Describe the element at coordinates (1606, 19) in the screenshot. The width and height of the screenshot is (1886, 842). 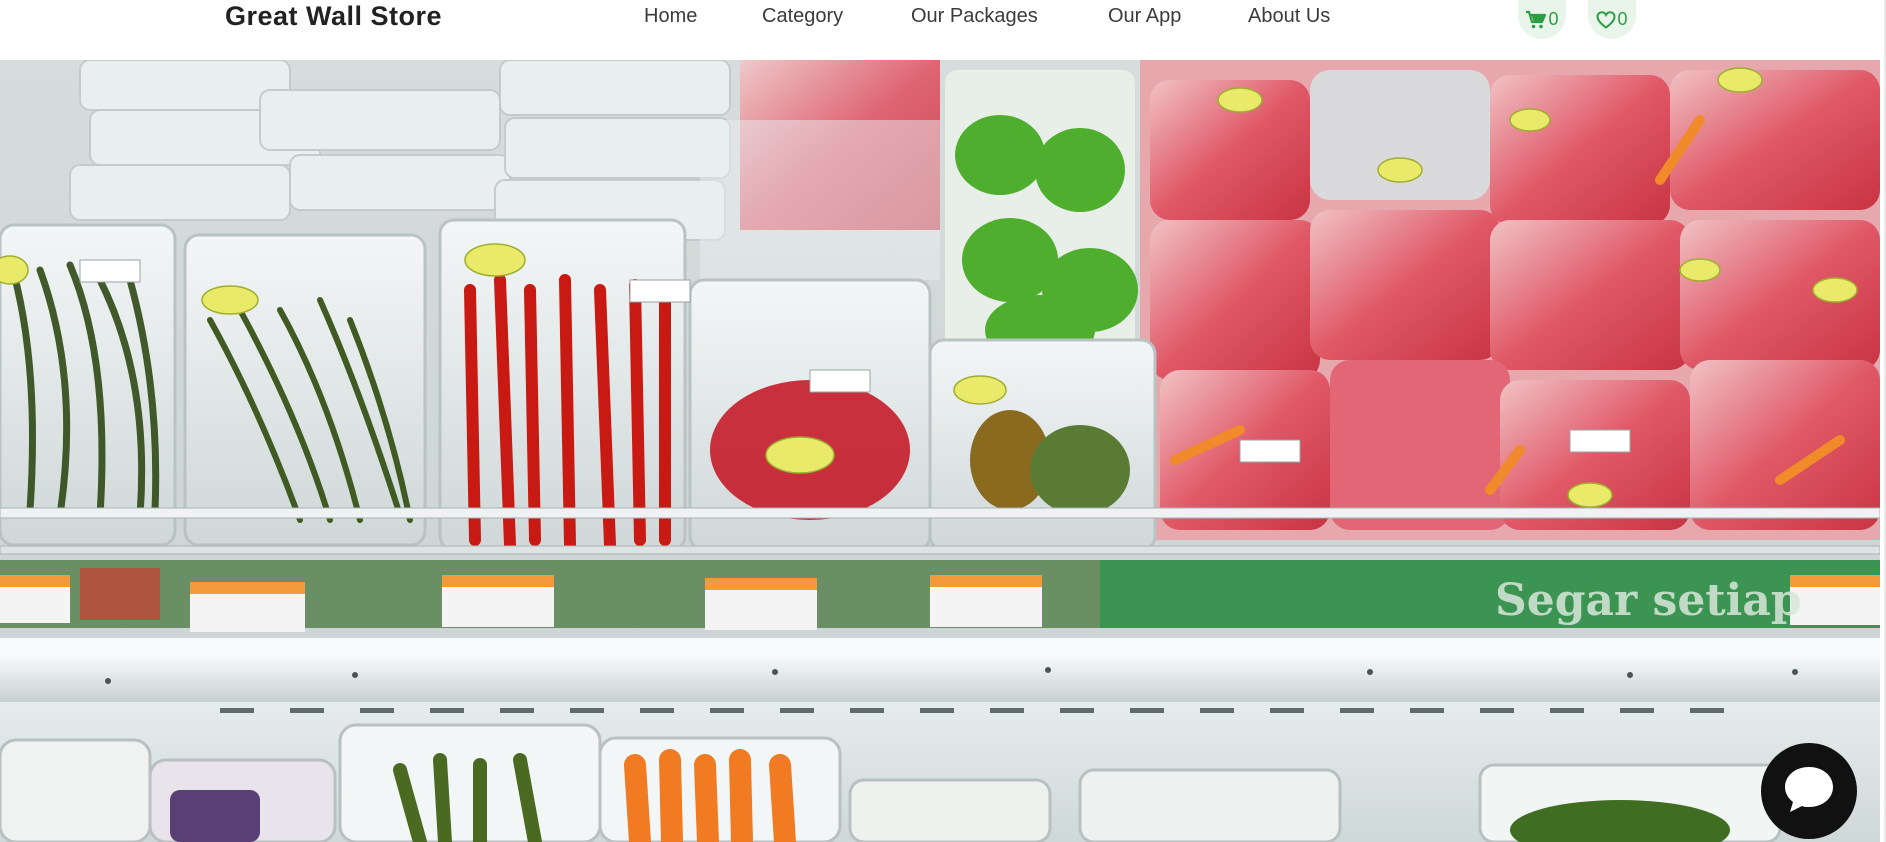
I see `heart-icon` at that location.